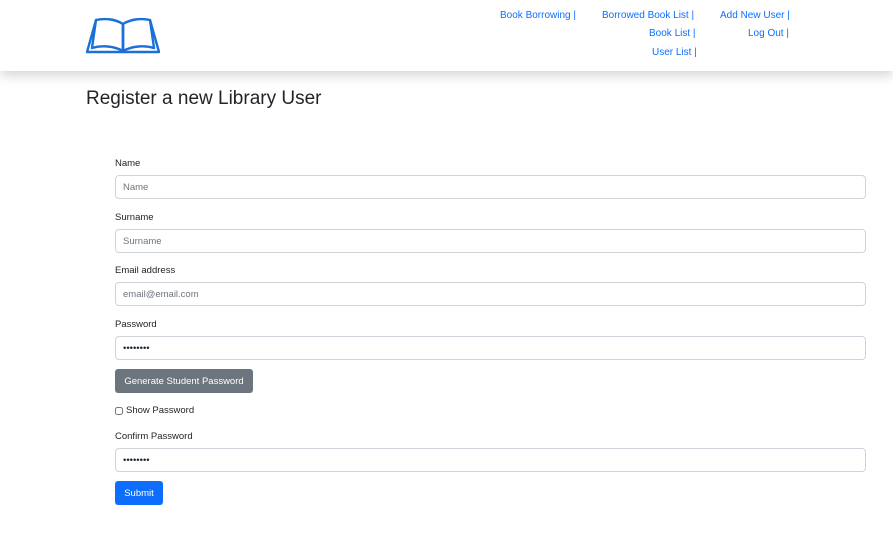 Image resolution: width=893 pixels, height=539 pixels. What do you see at coordinates (128, 163) in the screenshot?
I see `name-label: Name` at bounding box center [128, 163].